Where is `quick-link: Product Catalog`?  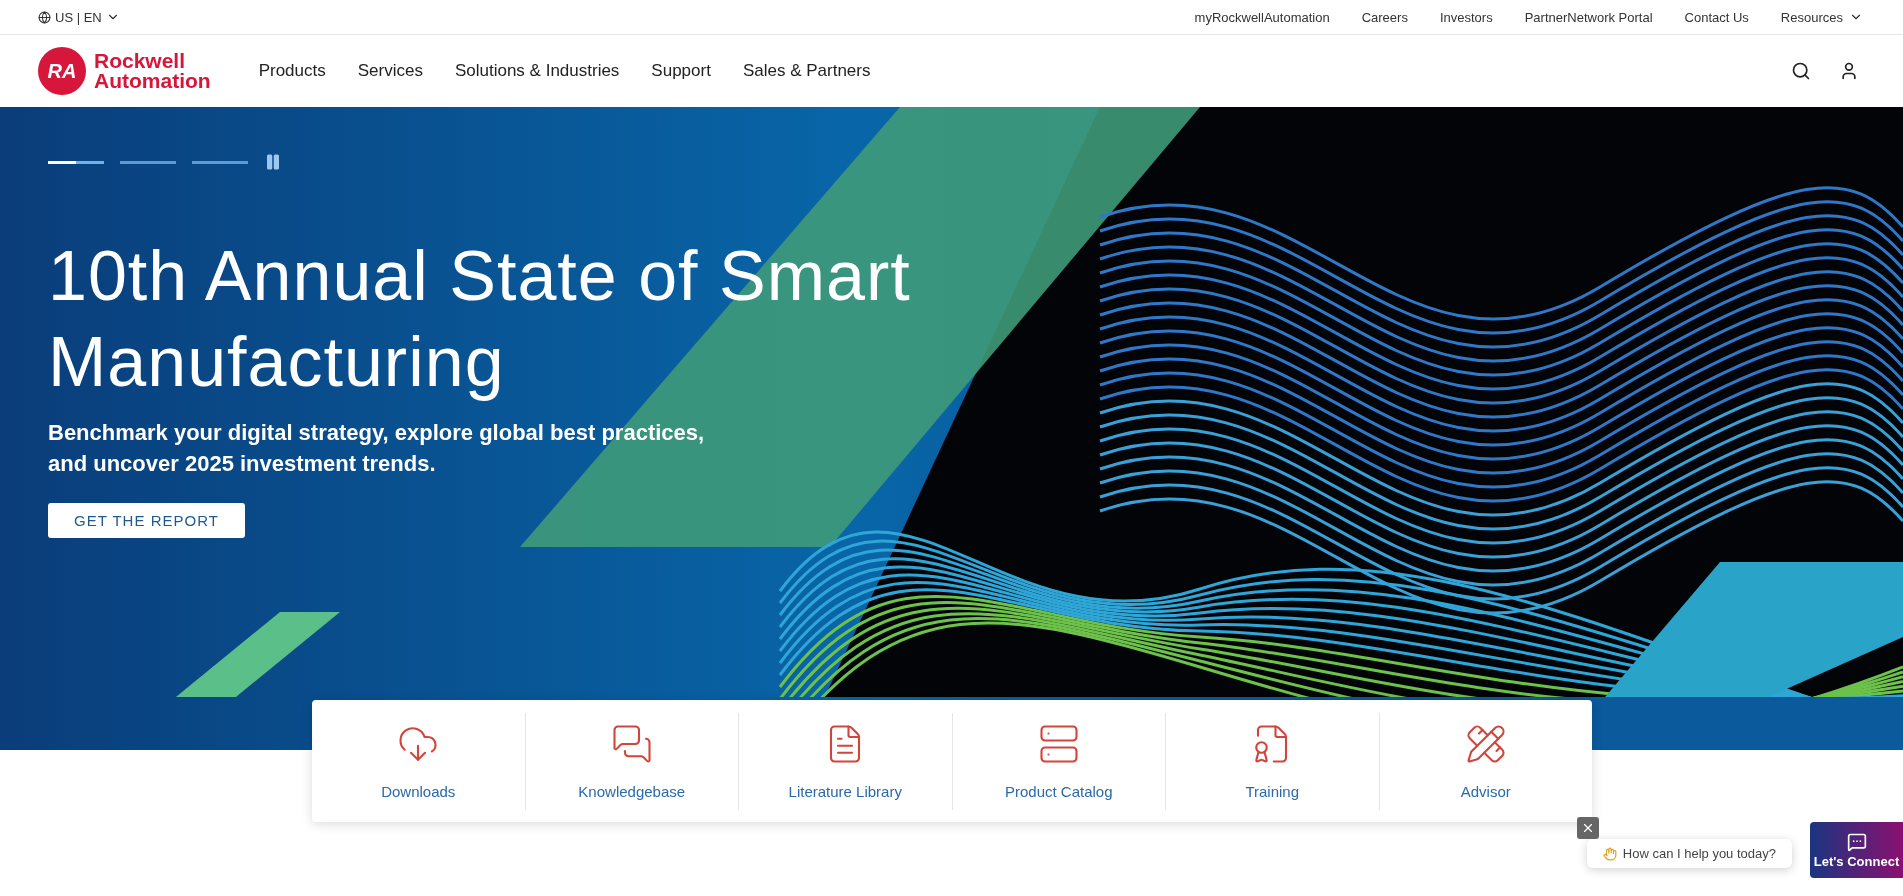 quick-link: Product Catalog is located at coordinates (1058, 761).